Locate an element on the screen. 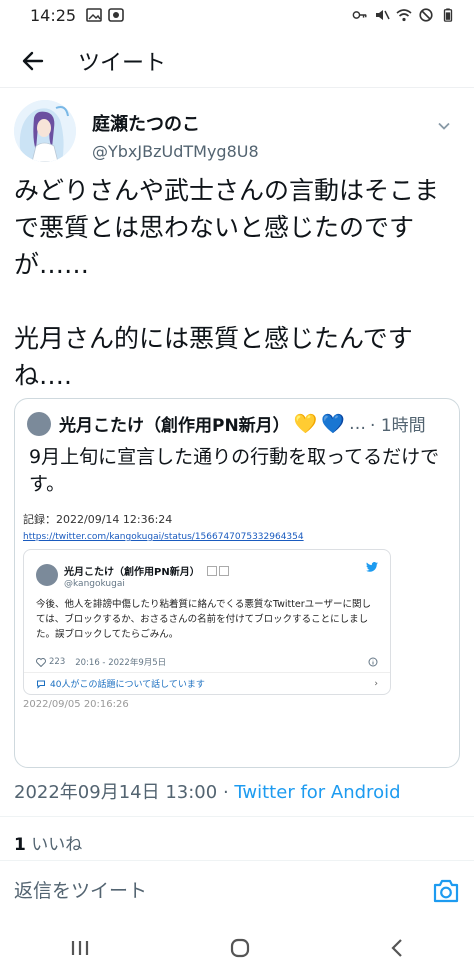 The width and height of the screenshot is (474, 974). embedded-talk: 40人がこの話題について話しています is located at coordinates (127, 685).